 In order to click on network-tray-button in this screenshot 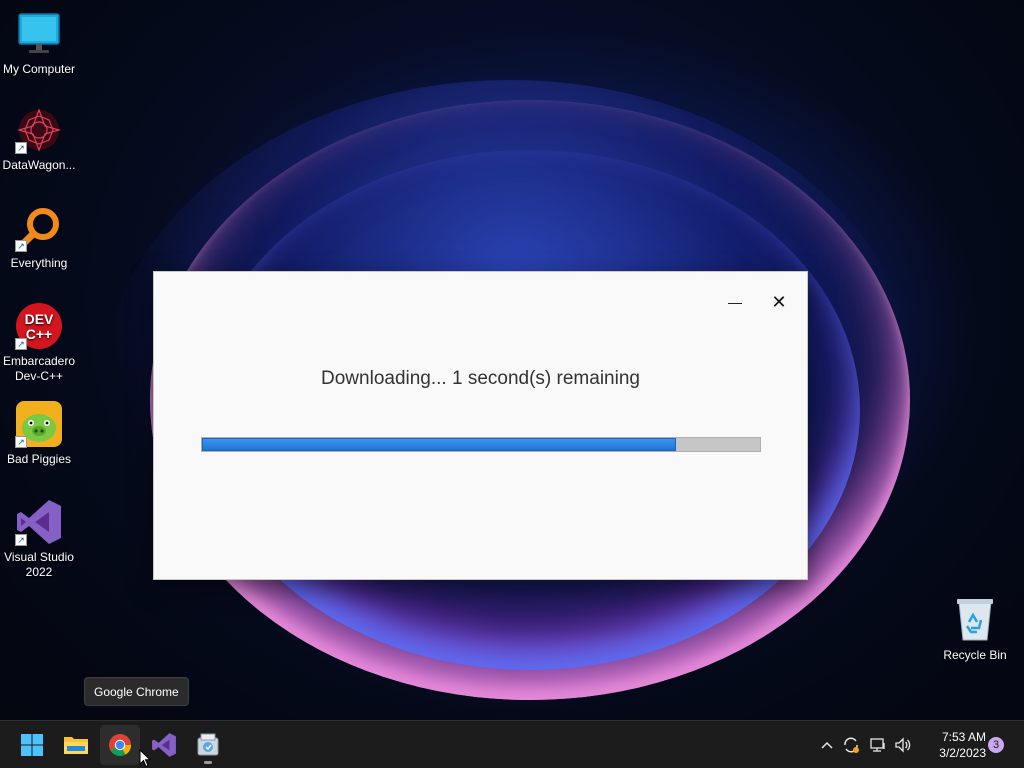, I will do `click(878, 745)`.